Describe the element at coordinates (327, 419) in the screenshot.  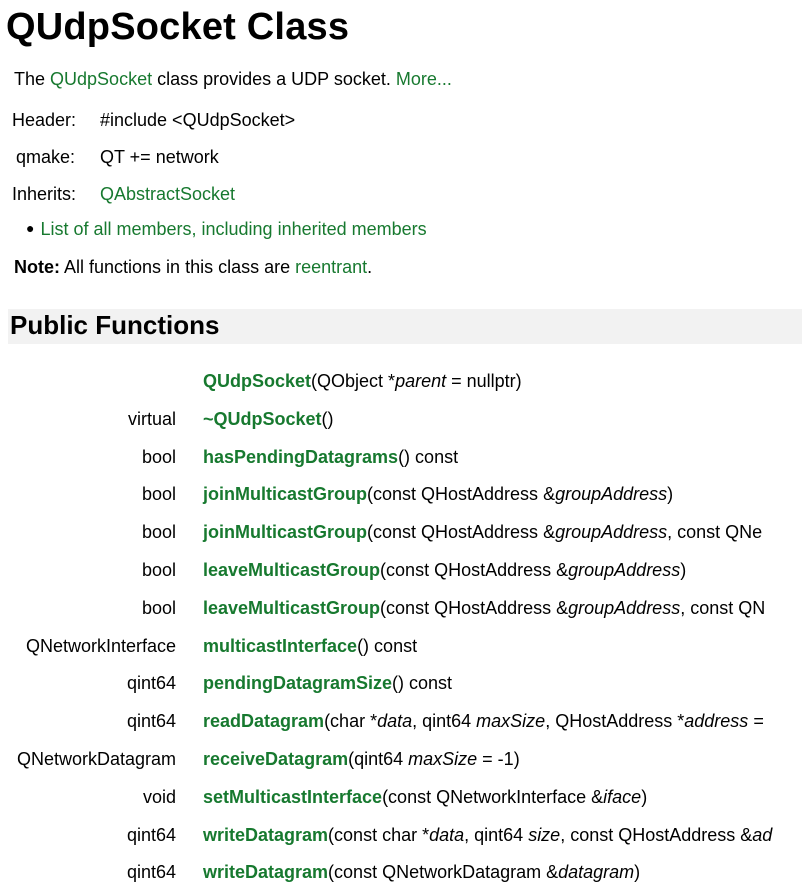
I see `signature-text: ()` at that location.